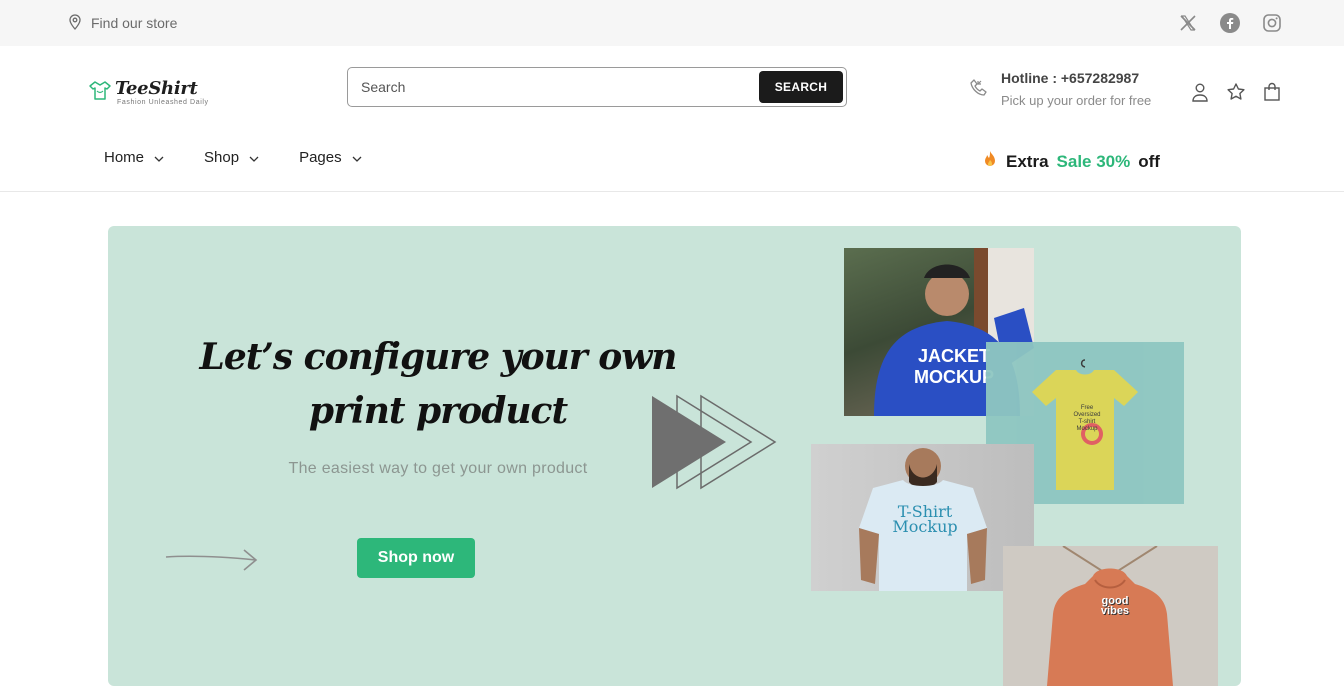 The width and height of the screenshot is (1344, 686). I want to click on search-input, so click(555, 87).